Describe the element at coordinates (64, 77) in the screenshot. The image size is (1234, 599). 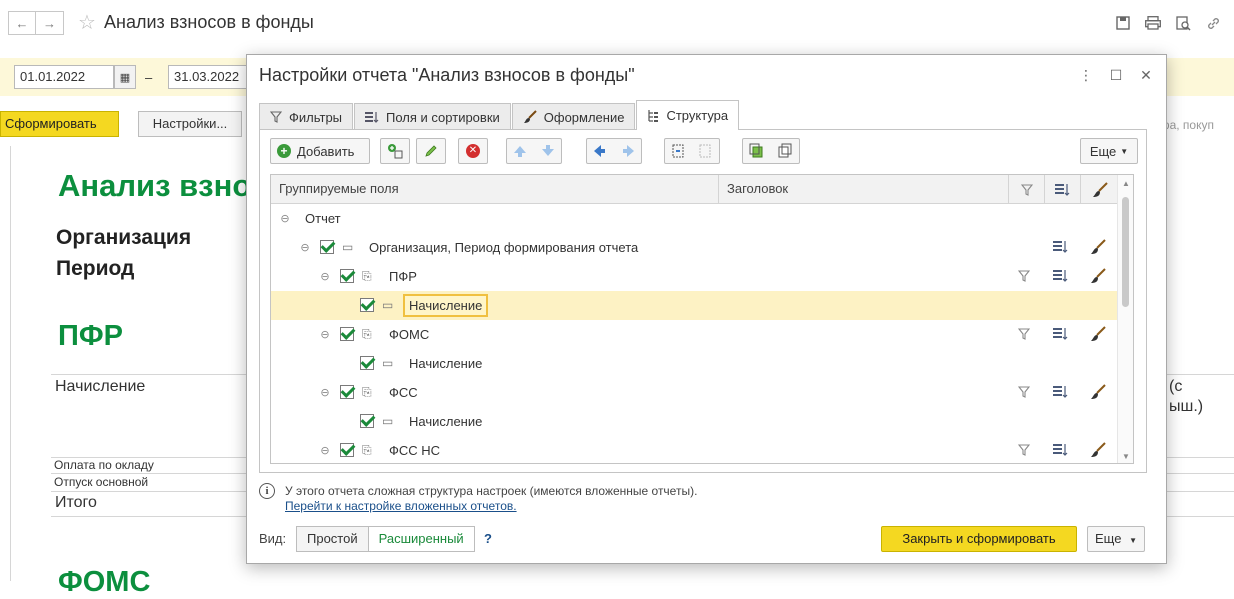
I see `date-from-field: 01.01.2022` at that location.